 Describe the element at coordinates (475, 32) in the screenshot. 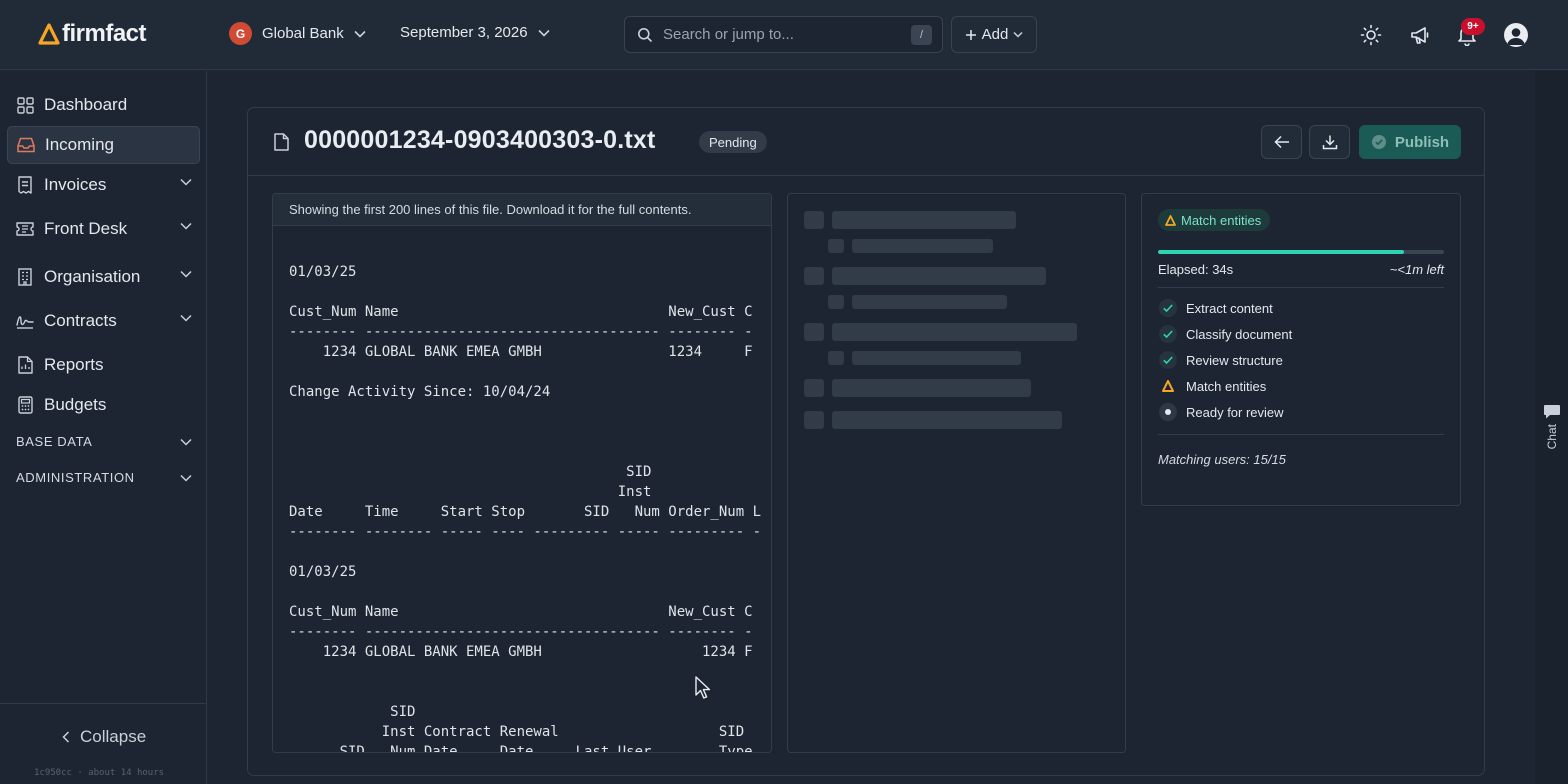

I see `date-selector: September 3, 2026` at that location.